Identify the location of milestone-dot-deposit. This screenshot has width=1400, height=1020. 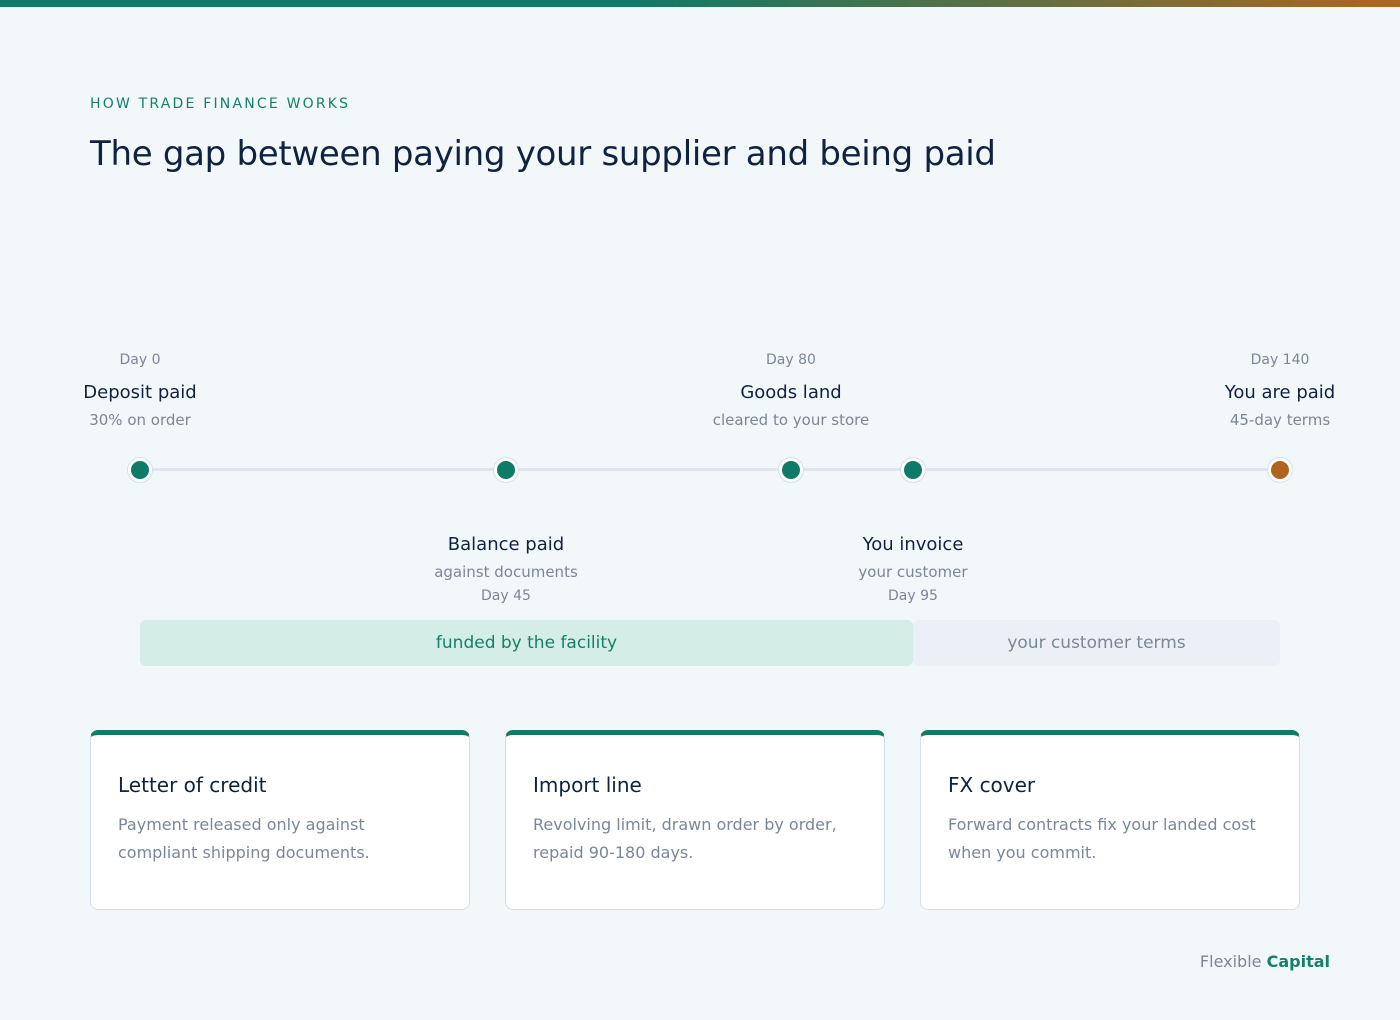
(140, 470).